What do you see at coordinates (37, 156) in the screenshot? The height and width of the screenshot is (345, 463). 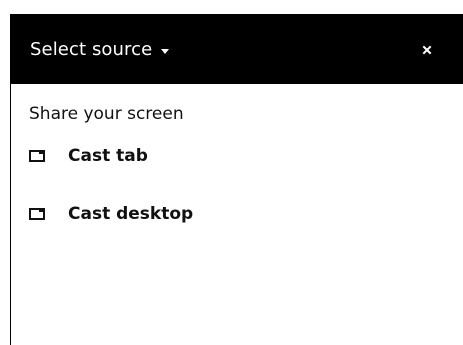 I see `tab-icon` at bounding box center [37, 156].